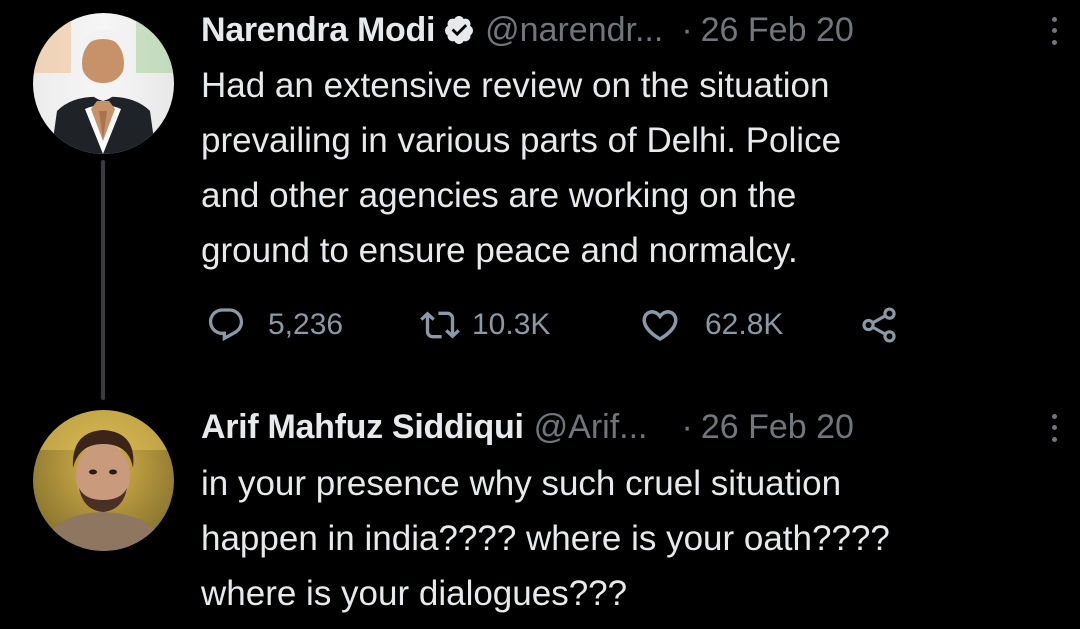 This screenshot has height=629, width=1080. Describe the element at coordinates (744, 324) in the screenshot. I see `like-count: 62.8K` at that location.